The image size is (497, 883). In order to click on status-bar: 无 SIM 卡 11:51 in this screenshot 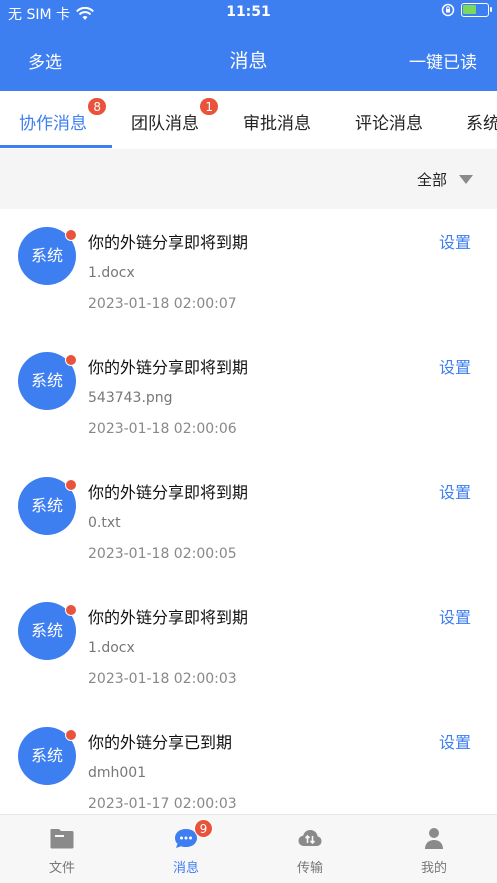, I will do `click(248, 13)`.